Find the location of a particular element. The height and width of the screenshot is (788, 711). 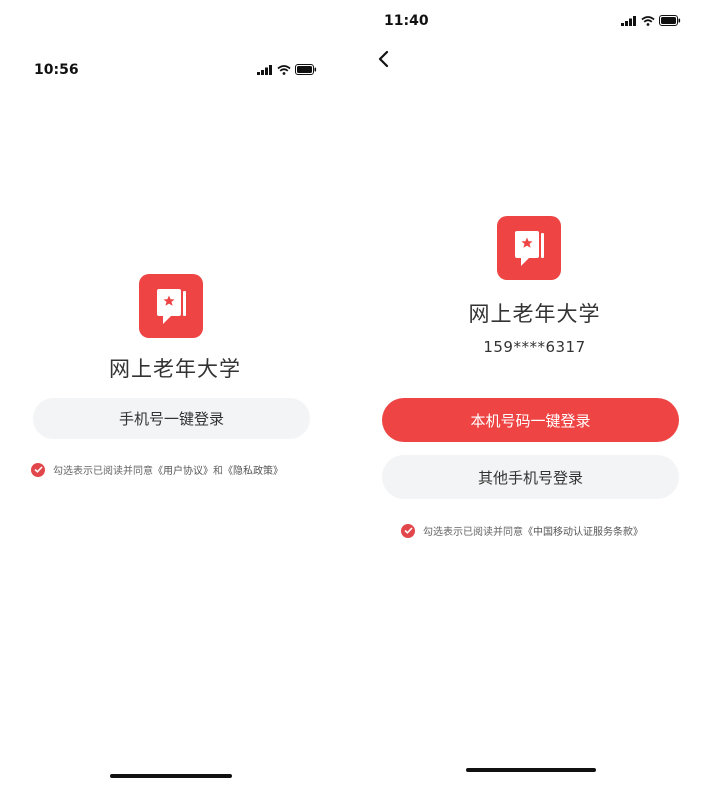

agreement-row: 勾选表示已阅读并同意《用户协议》和《隐私政策》 is located at coordinates (157, 469).